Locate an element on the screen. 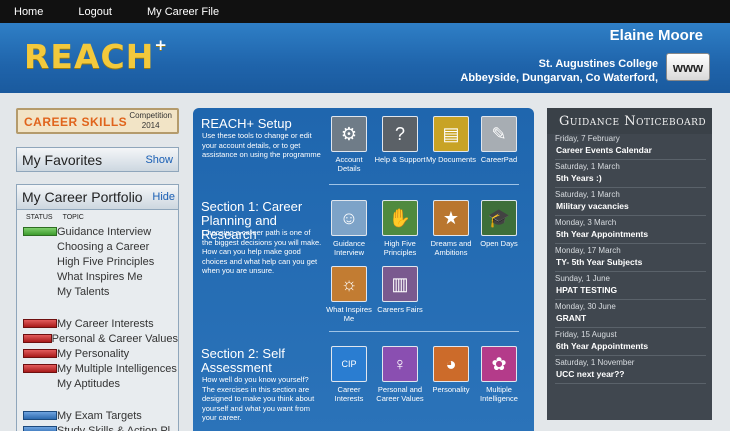  notice-headline: Military vacancies is located at coordinates (634, 206).